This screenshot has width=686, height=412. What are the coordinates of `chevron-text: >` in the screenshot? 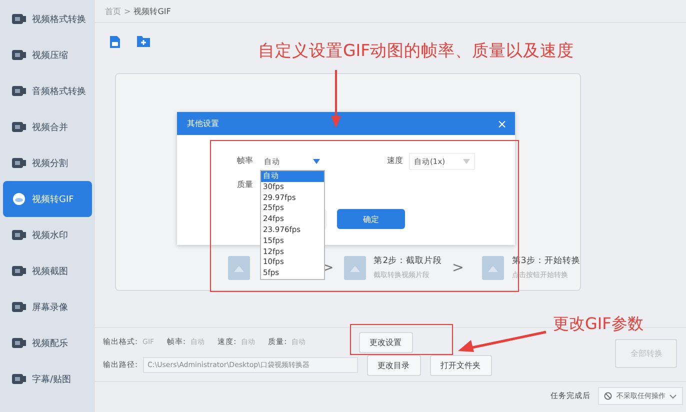 It's located at (458, 268).